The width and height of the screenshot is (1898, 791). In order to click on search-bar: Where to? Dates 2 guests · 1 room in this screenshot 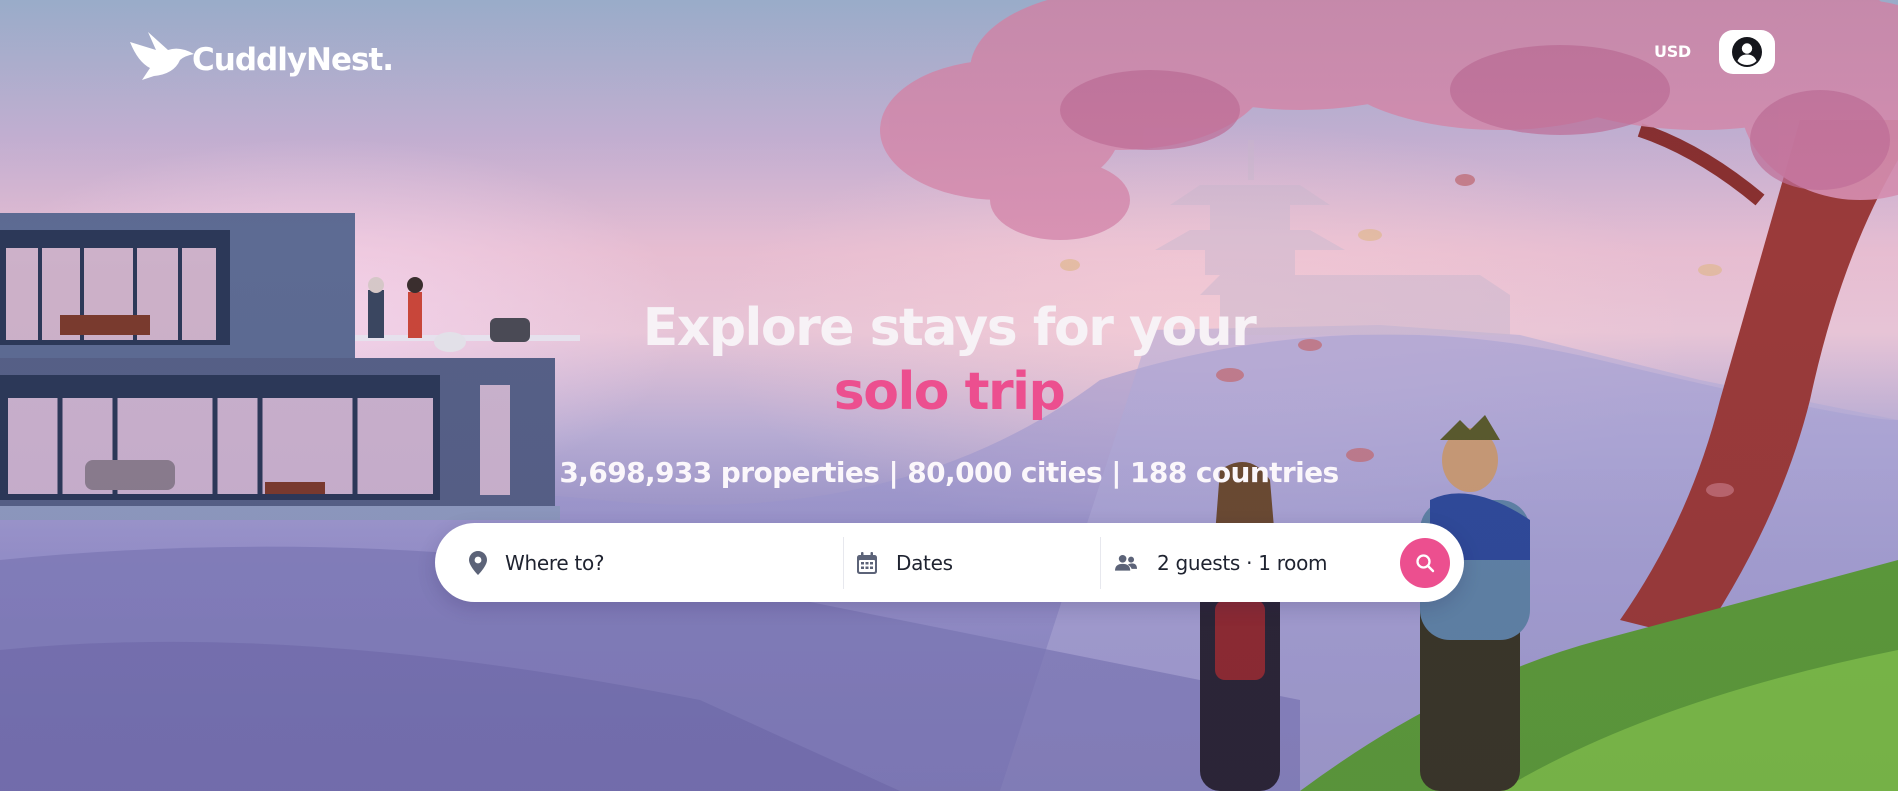, I will do `click(949, 562)`.